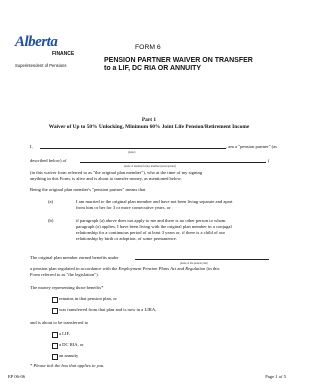 Image resolution: width=320 pixels, height=386 pixels. What do you see at coordinates (36, 42) in the screenshot?
I see `logo-wordmark: Alberta` at bounding box center [36, 42].